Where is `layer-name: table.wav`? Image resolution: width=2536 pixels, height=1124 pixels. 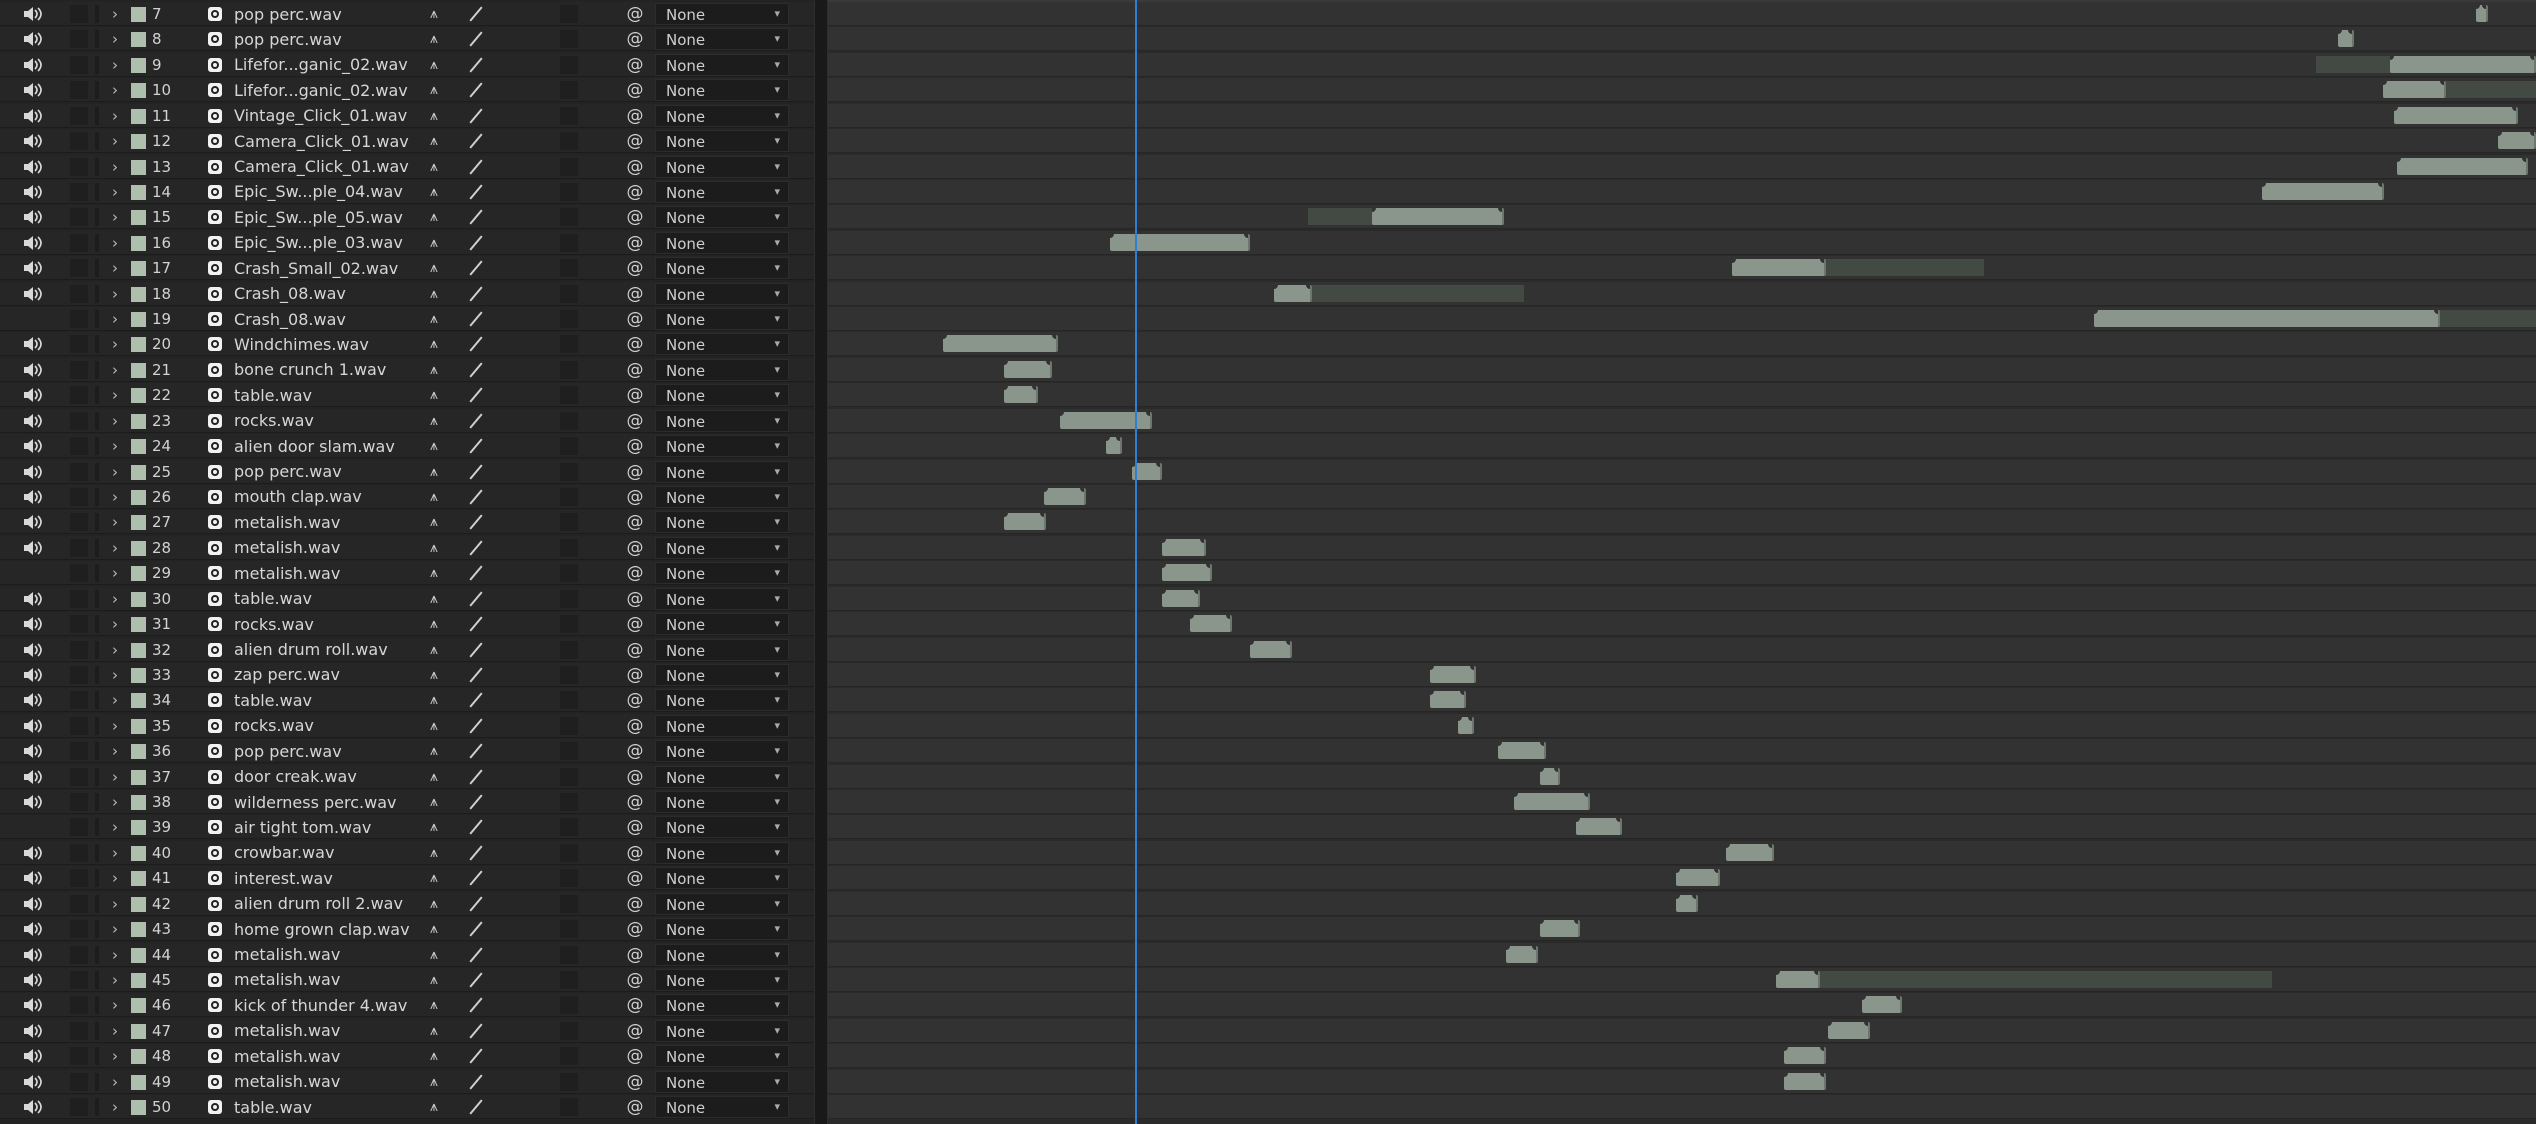 layer-name: table.wav is located at coordinates (329, 1107).